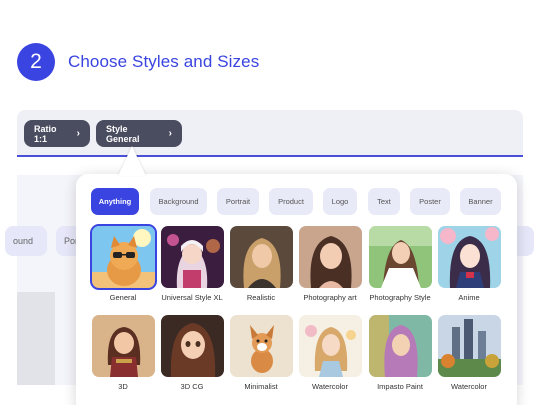 This screenshot has height=405, width=540. I want to click on style-caption: Universal Style XL, so click(192, 297).